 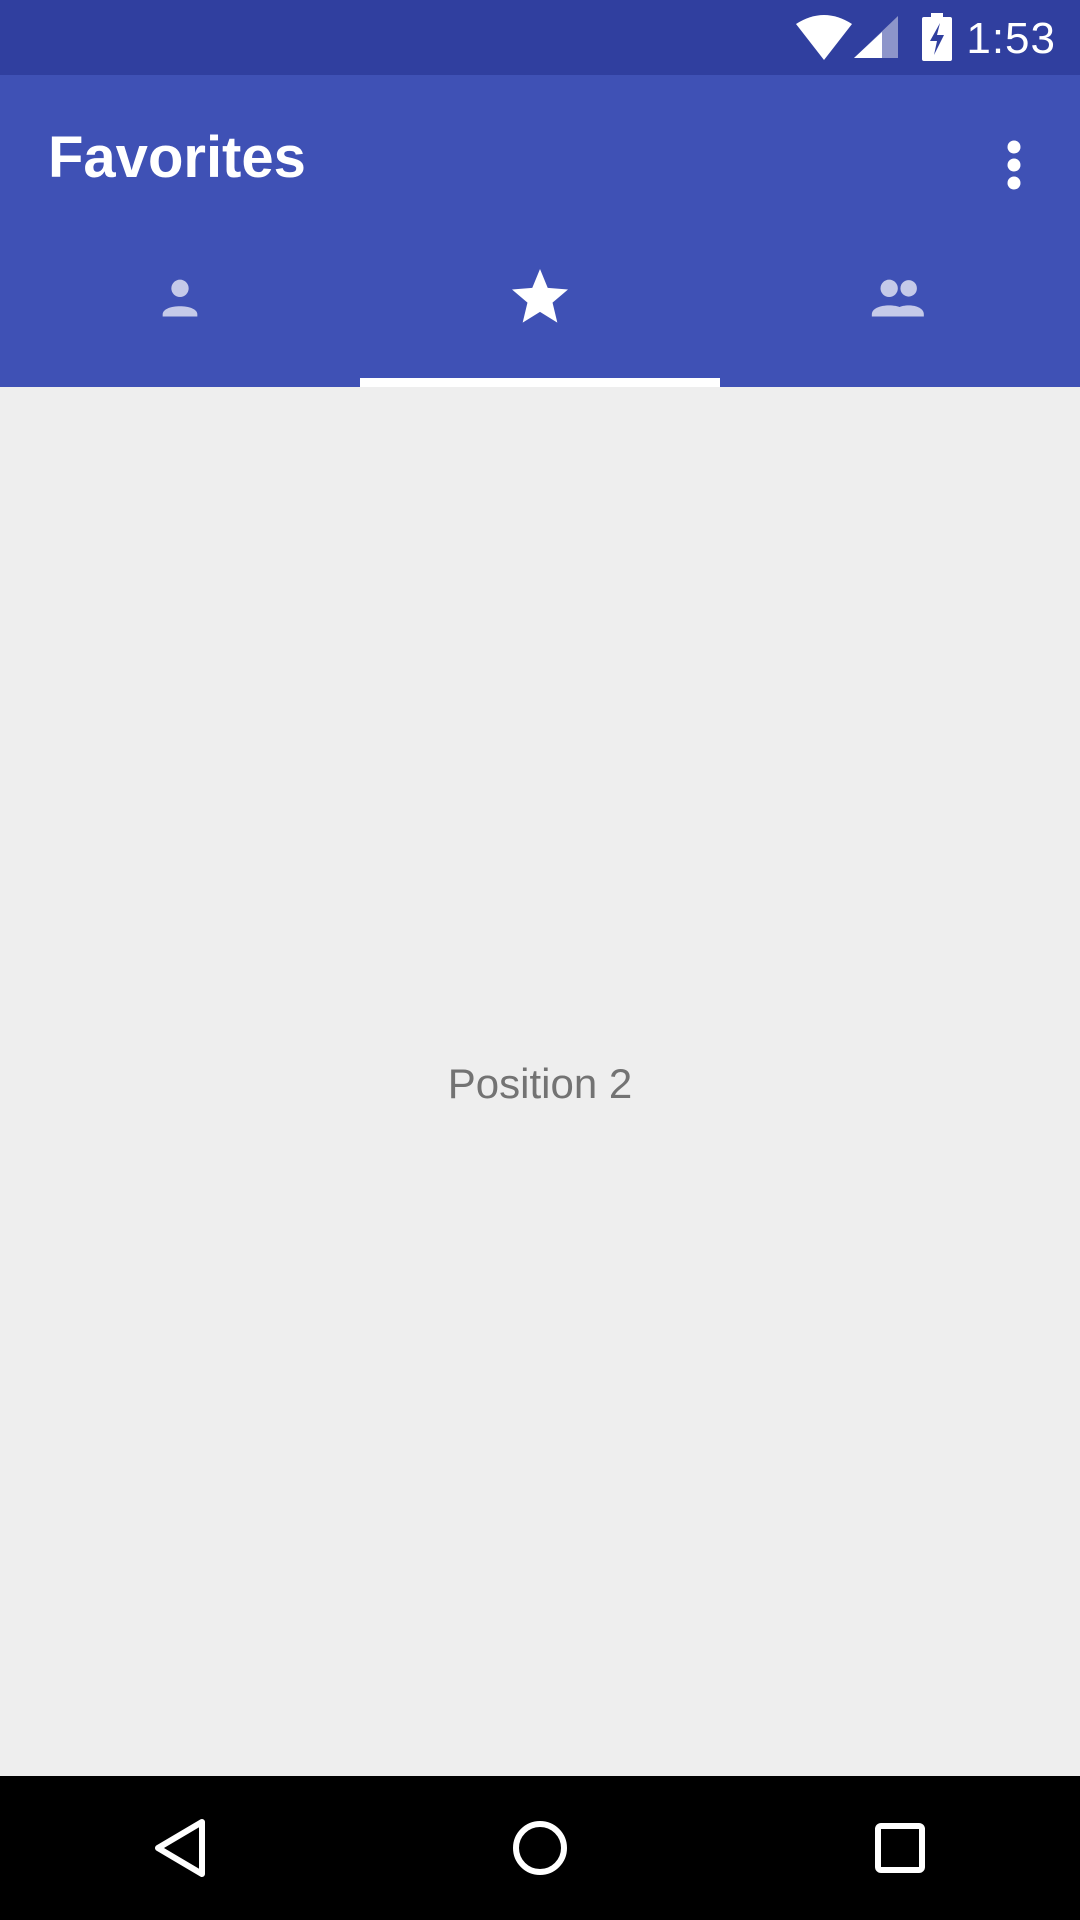 I want to click on recents-icon, so click(x=900, y=1848).